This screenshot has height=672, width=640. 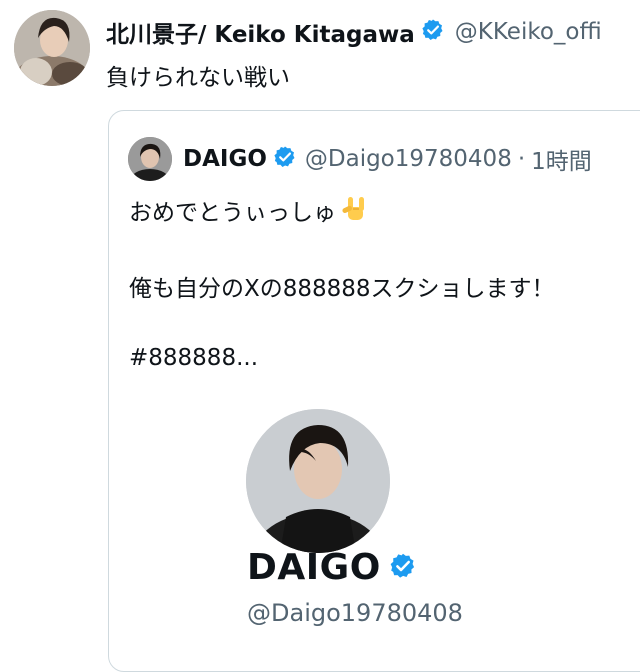 What do you see at coordinates (225, 159) in the screenshot?
I see `quoted-author-name: DAIGO` at bounding box center [225, 159].